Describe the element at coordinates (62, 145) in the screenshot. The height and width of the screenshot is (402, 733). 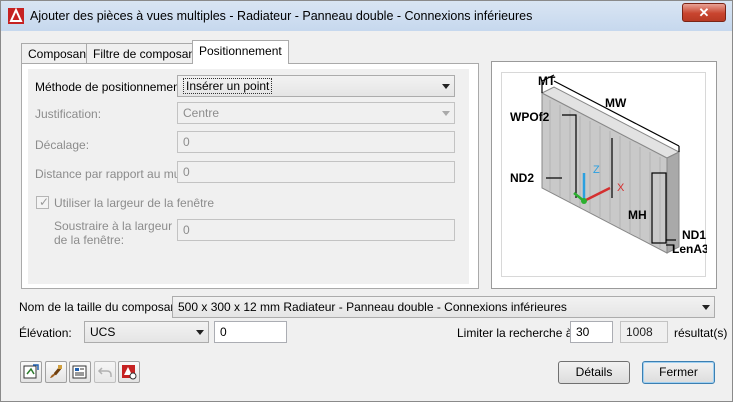
I see `offset-label: Décalage:` at that location.